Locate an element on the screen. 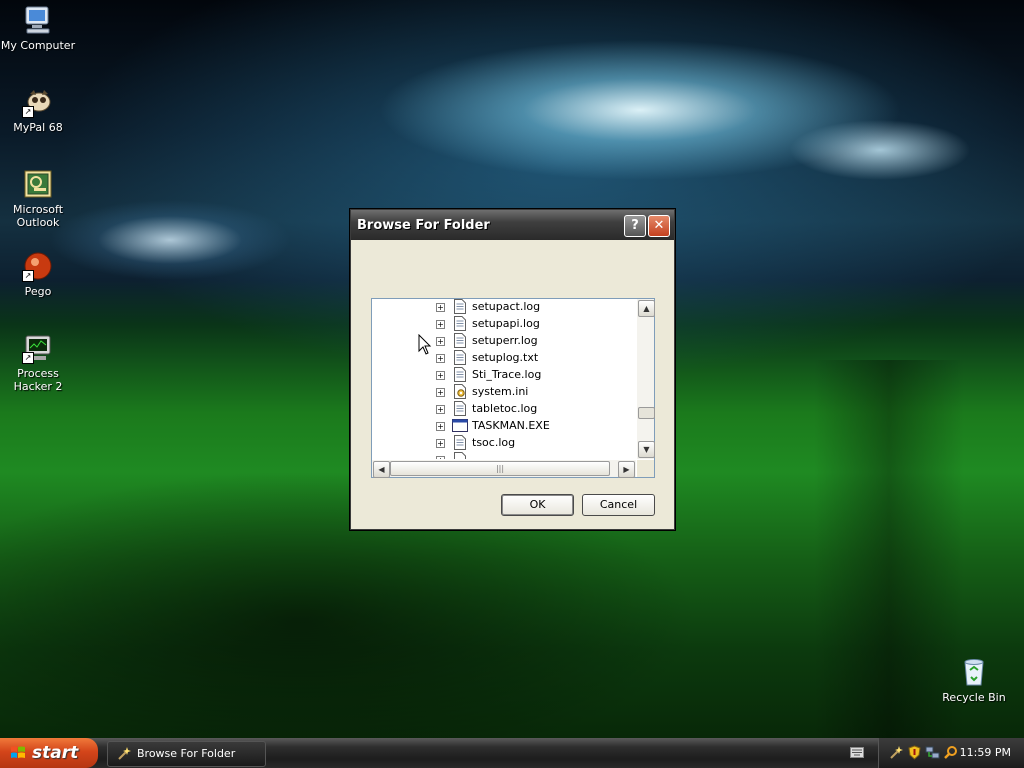 The image size is (1024, 768). tree-item: + setupact.log is located at coordinates (504, 307).